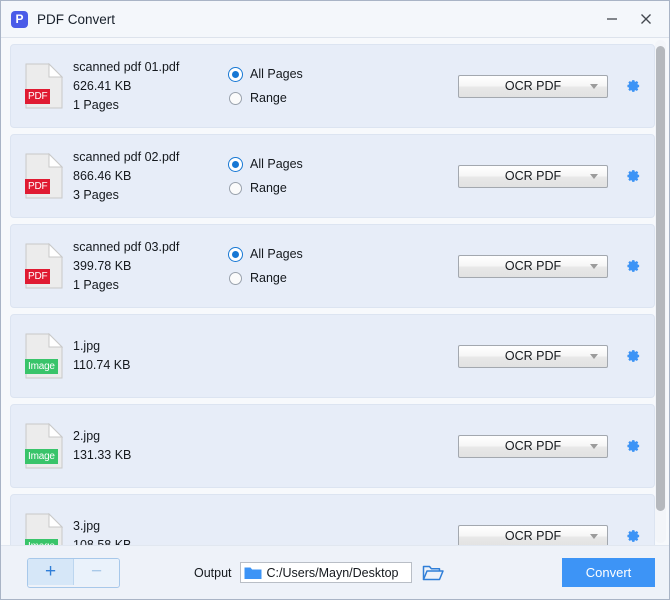 The height and width of the screenshot is (600, 670). I want to click on close-icon, so click(646, 19).